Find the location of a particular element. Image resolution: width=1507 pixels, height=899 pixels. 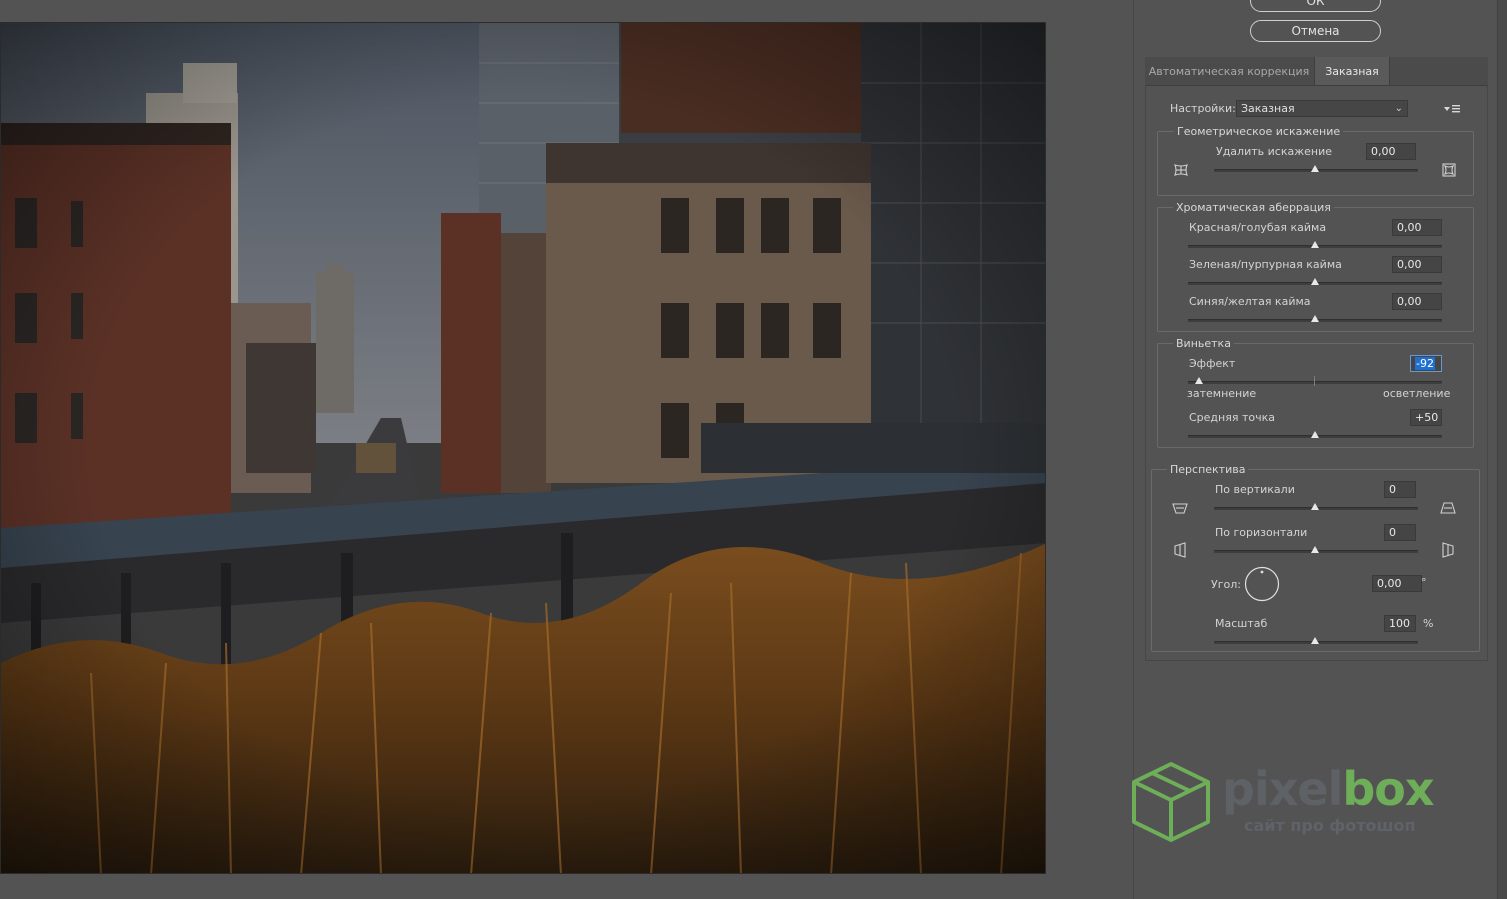

tabs-bar: Автоматическая коррекция Заказная is located at coordinates (1316, 71).